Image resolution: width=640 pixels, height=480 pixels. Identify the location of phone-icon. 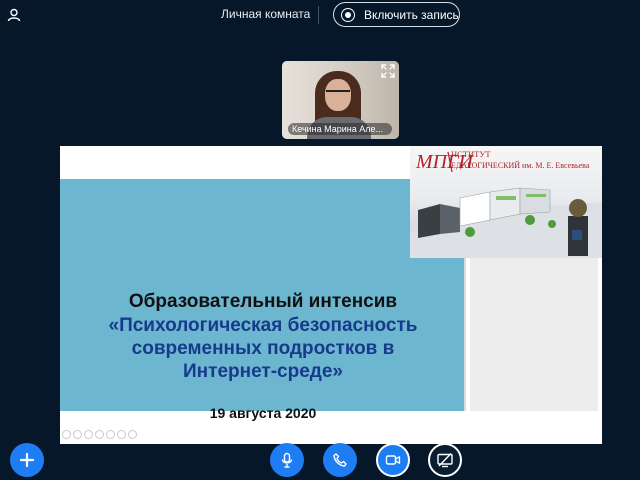
(340, 460).